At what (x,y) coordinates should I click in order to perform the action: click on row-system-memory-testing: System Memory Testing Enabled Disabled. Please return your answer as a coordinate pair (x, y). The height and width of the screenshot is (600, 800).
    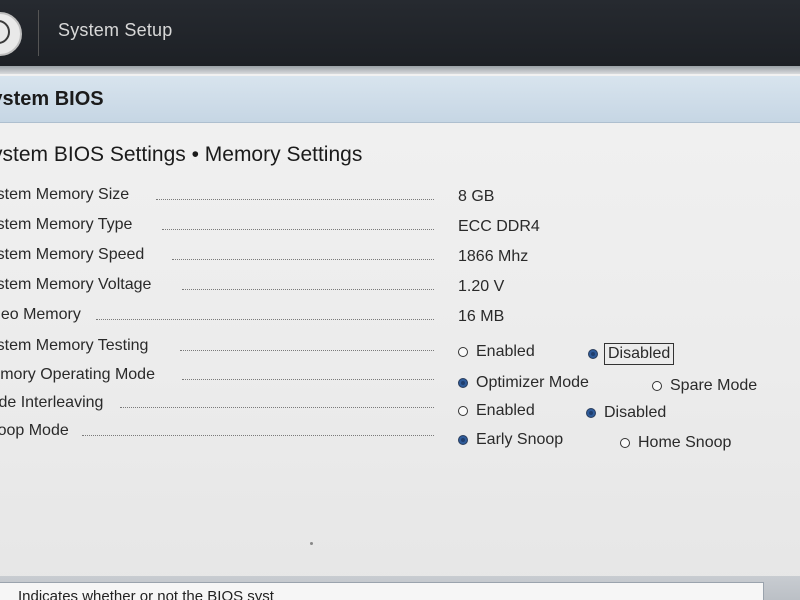
    Looking at the image, I should click on (400, 351).